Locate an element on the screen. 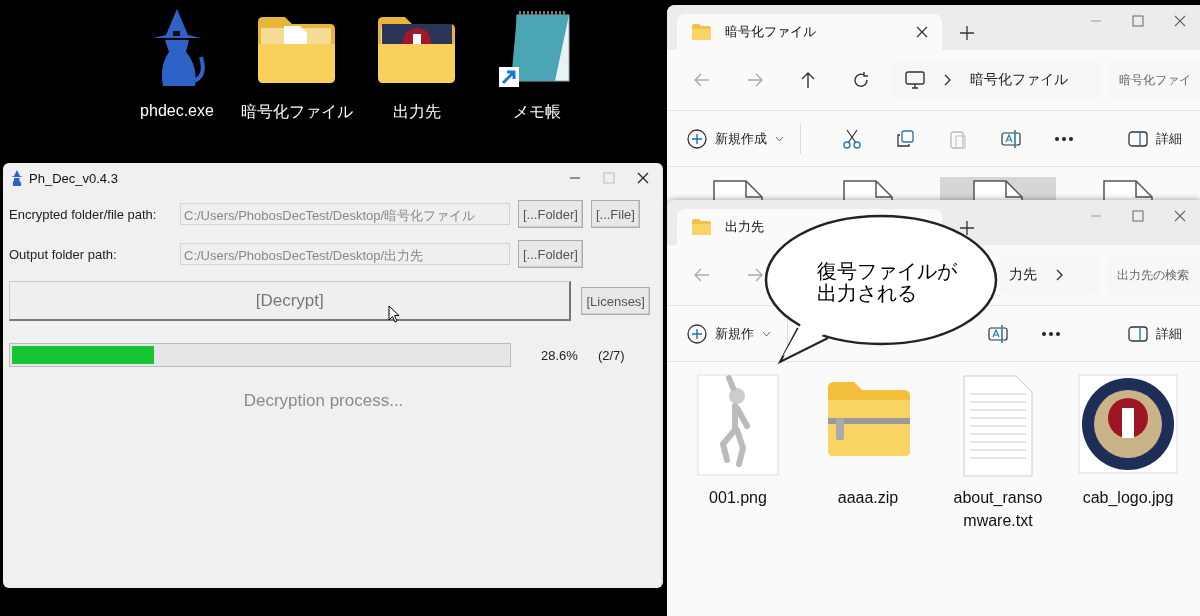 This screenshot has height=616, width=1200. progress-count: (2/7) is located at coordinates (611, 355).